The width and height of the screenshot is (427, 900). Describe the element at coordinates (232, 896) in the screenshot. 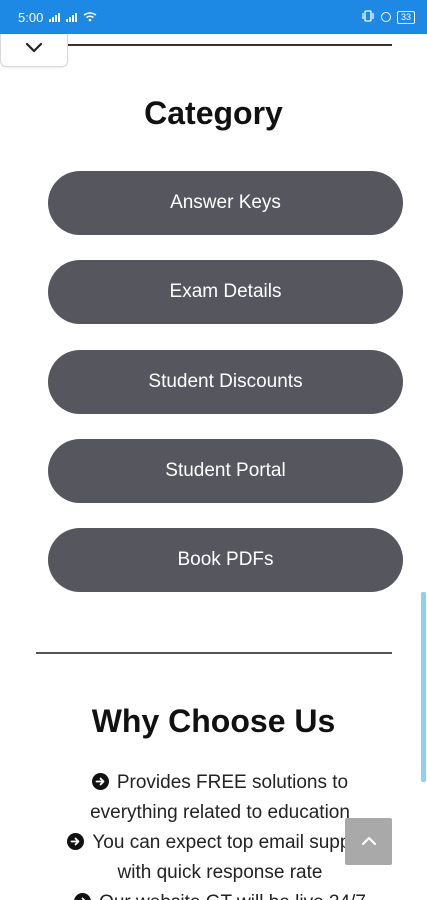

I see `feature-text: Our website GT will be live 24/7` at that location.